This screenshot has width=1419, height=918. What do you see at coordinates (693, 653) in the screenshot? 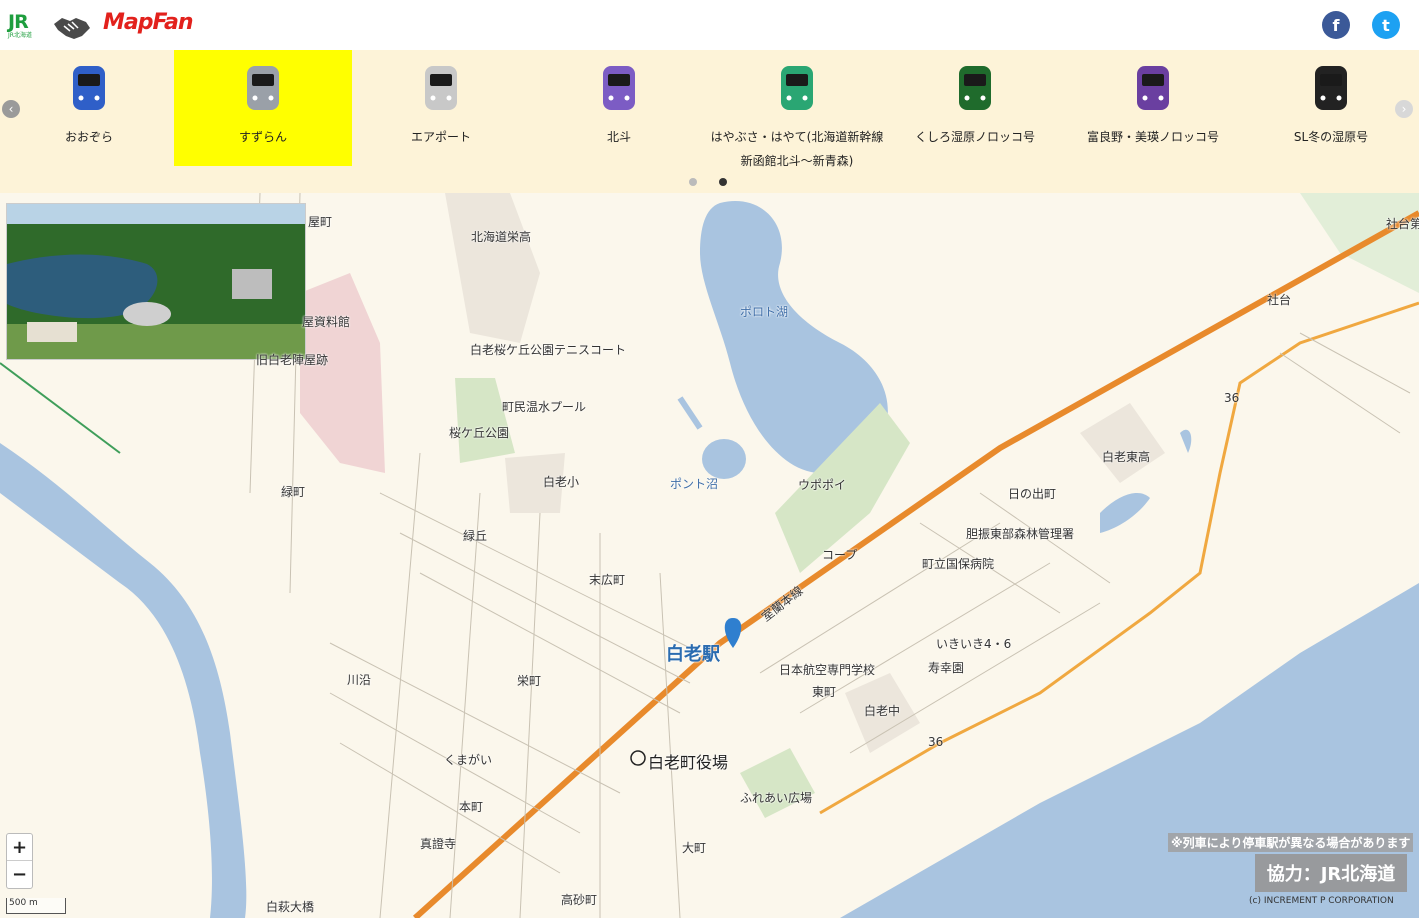
I see `map-label-station: 白老駅` at bounding box center [693, 653].